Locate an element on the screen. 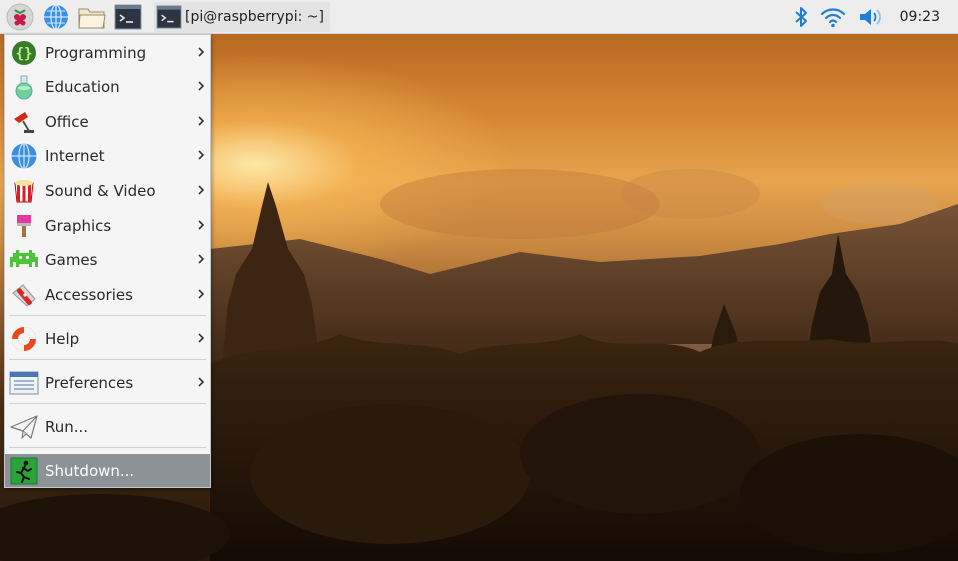  menu-item-office: Office is located at coordinates (107, 121).